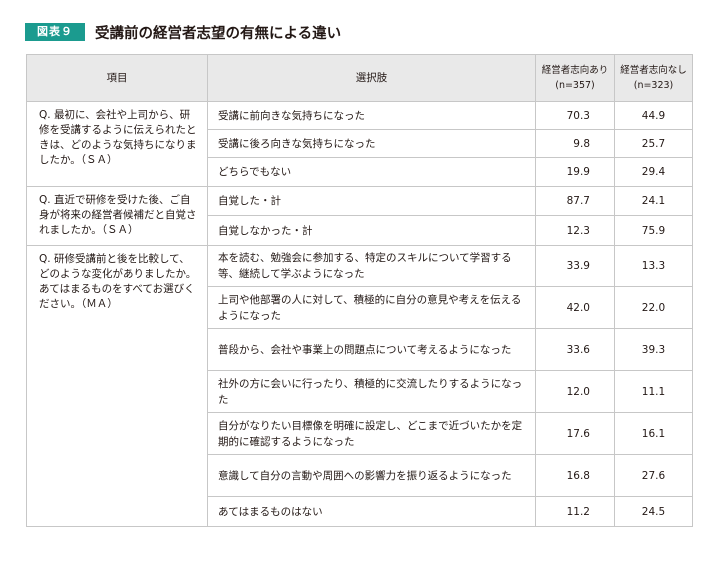 This screenshot has width=717, height=562. I want to click on option-cell: 意識して自分の言動や周囲への影響力を振り返るようになった, so click(371, 475).